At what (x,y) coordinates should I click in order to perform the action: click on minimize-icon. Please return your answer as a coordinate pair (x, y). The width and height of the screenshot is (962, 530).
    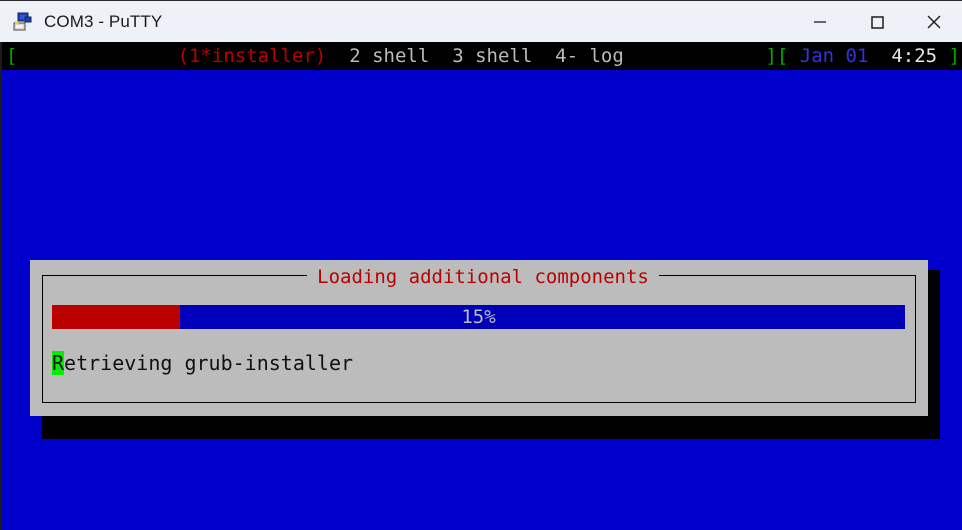
    Looking at the image, I should click on (819, 21).